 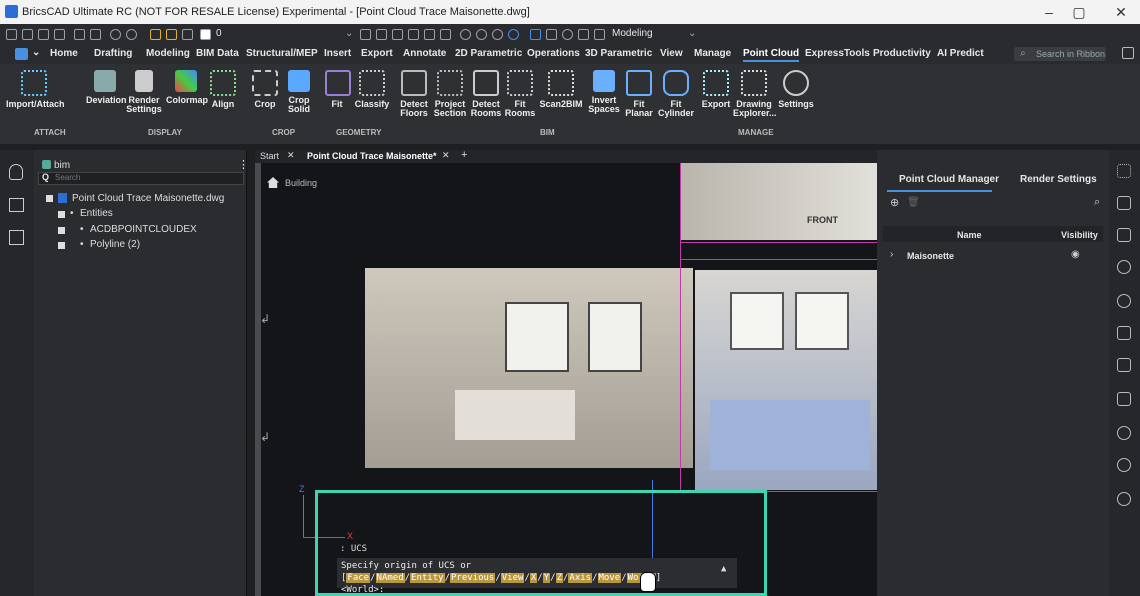 What do you see at coordinates (533, 578) in the screenshot?
I see `option-x: X` at bounding box center [533, 578].